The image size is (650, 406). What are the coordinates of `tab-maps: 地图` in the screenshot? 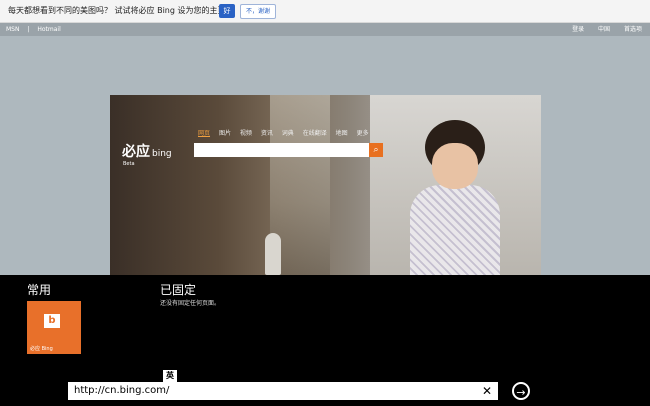 It's located at (342, 133).